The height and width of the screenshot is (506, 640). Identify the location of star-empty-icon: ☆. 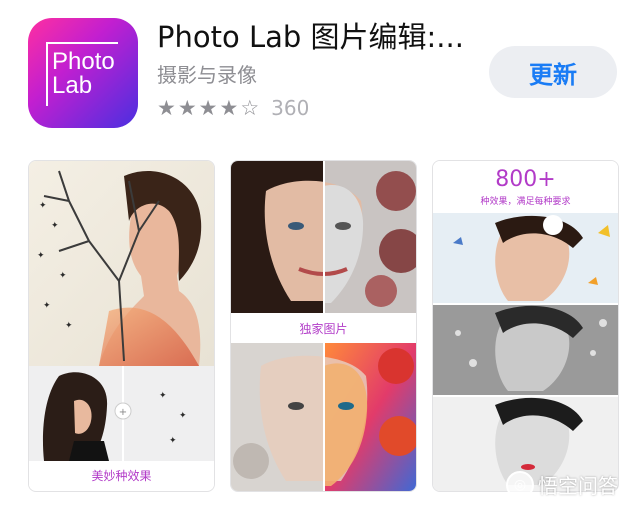
(250, 108).